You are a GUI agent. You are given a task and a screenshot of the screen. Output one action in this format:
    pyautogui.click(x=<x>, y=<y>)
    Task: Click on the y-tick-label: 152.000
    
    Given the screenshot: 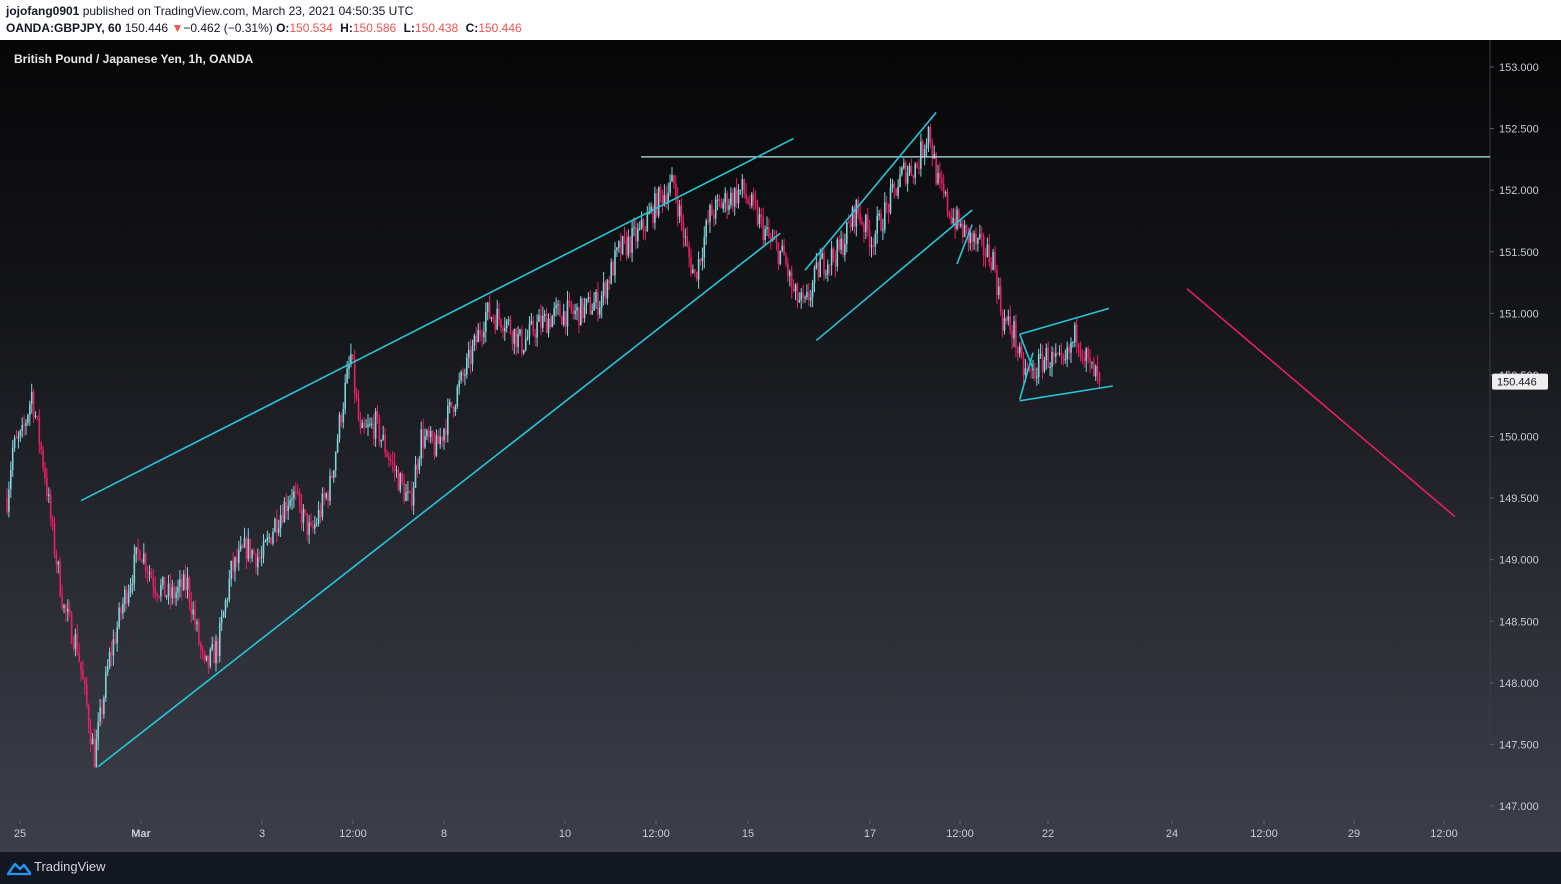 What is the action you would take?
    pyautogui.click(x=1519, y=191)
    